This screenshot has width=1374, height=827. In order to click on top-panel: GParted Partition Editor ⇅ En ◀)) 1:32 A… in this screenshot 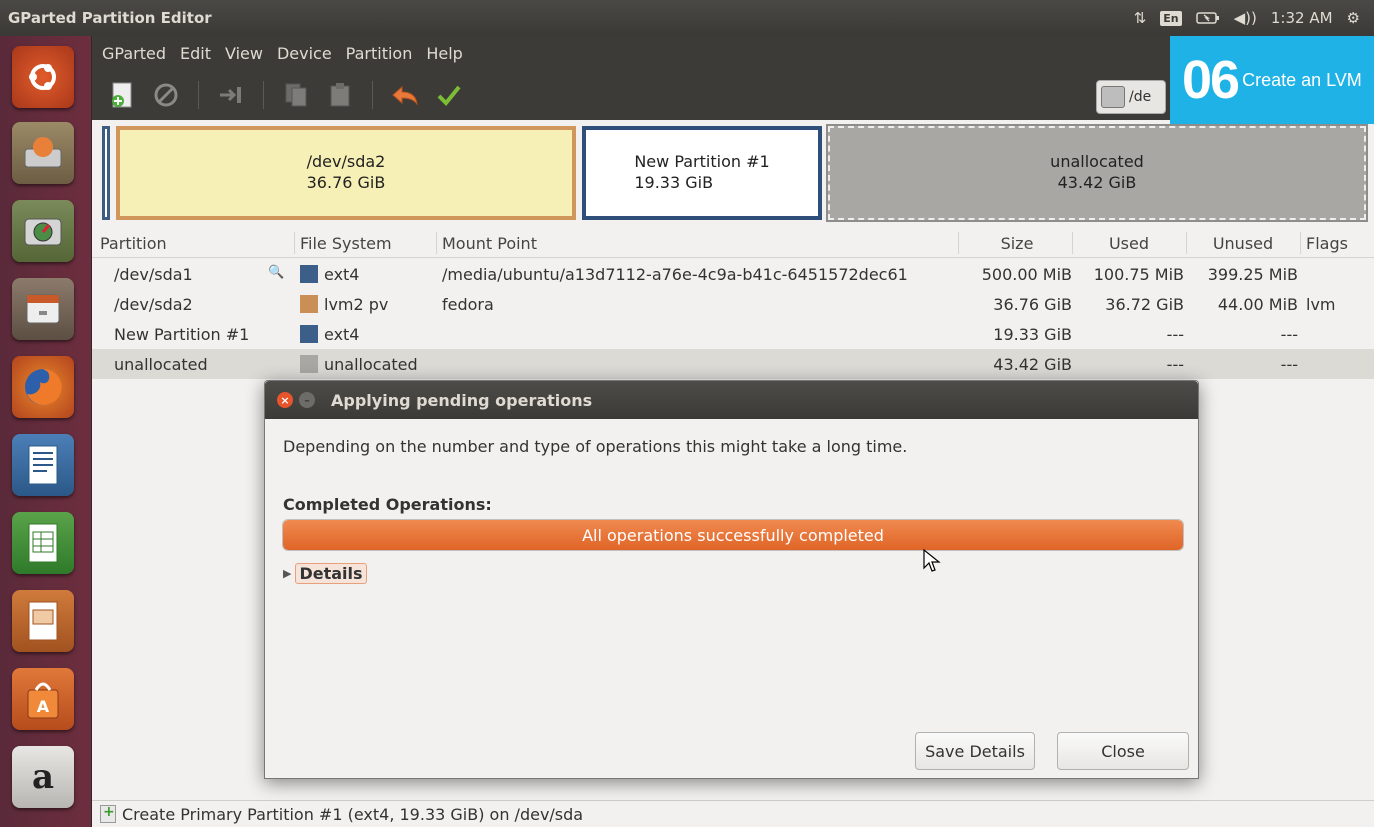, I will do `click(687, 18)`.